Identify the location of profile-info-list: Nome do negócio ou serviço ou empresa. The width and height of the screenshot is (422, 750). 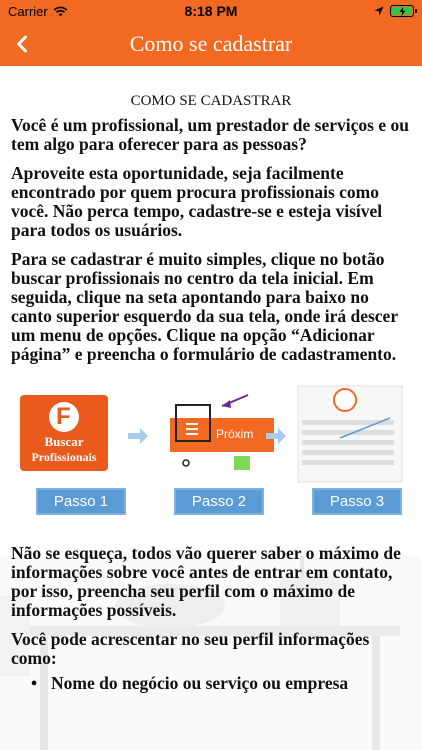
(211, 684).